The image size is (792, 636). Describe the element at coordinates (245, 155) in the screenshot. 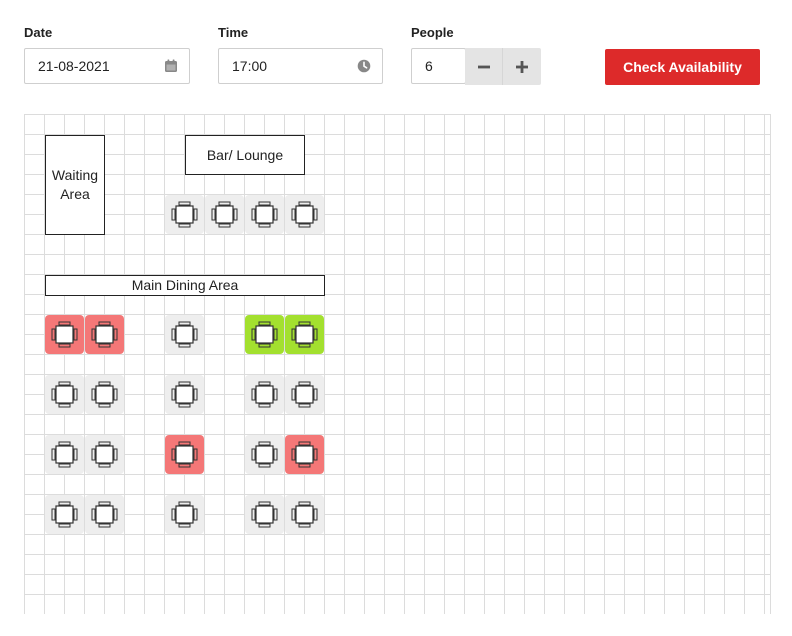

I see `bar-lounge-area: Bar/ Lounge` at that location.